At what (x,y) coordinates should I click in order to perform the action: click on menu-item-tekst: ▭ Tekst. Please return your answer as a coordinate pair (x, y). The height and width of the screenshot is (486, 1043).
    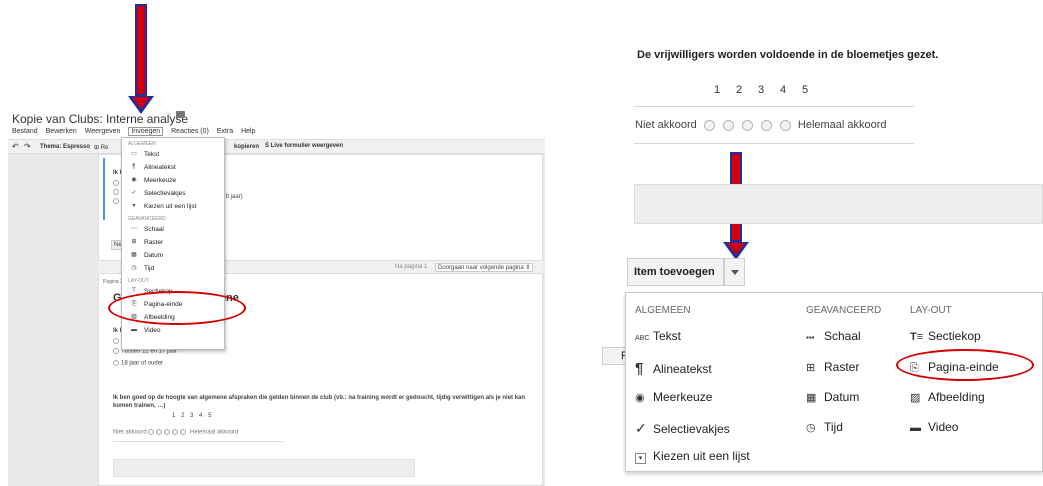
    Looking at the image, I should click on (173, 154).